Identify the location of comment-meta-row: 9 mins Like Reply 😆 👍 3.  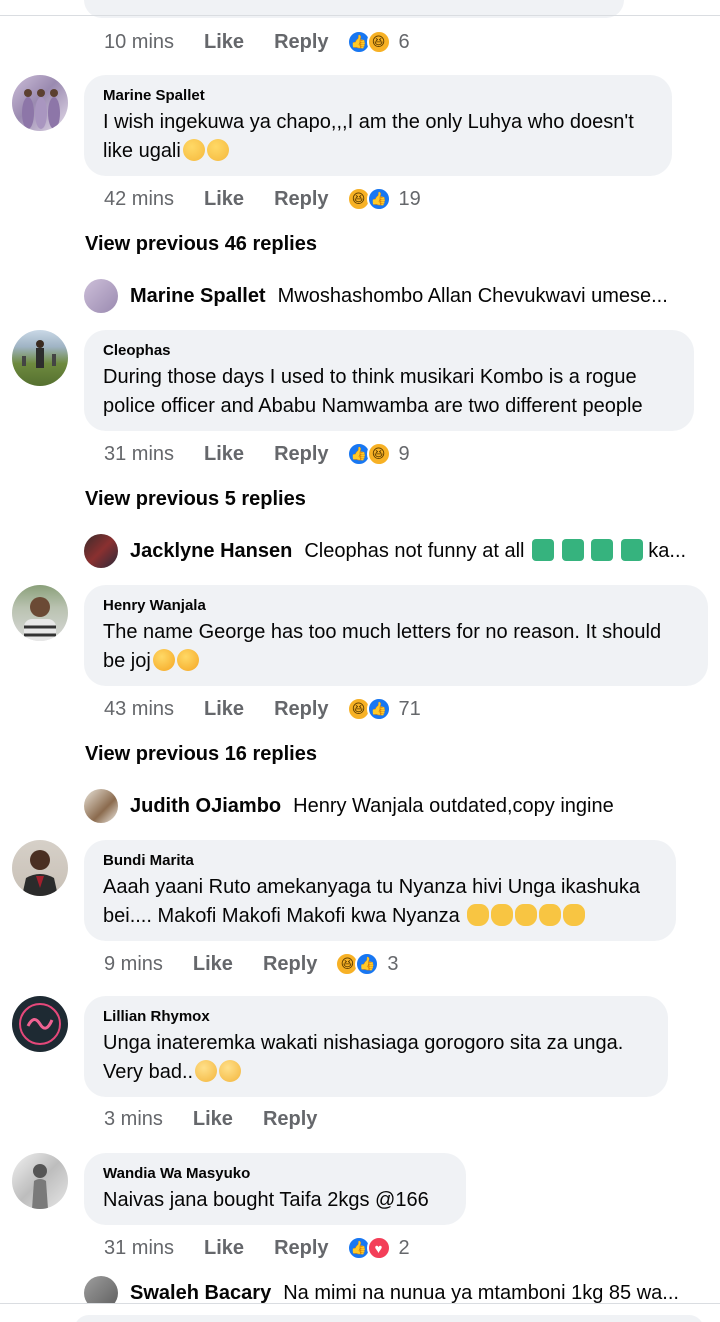
(251, 964).